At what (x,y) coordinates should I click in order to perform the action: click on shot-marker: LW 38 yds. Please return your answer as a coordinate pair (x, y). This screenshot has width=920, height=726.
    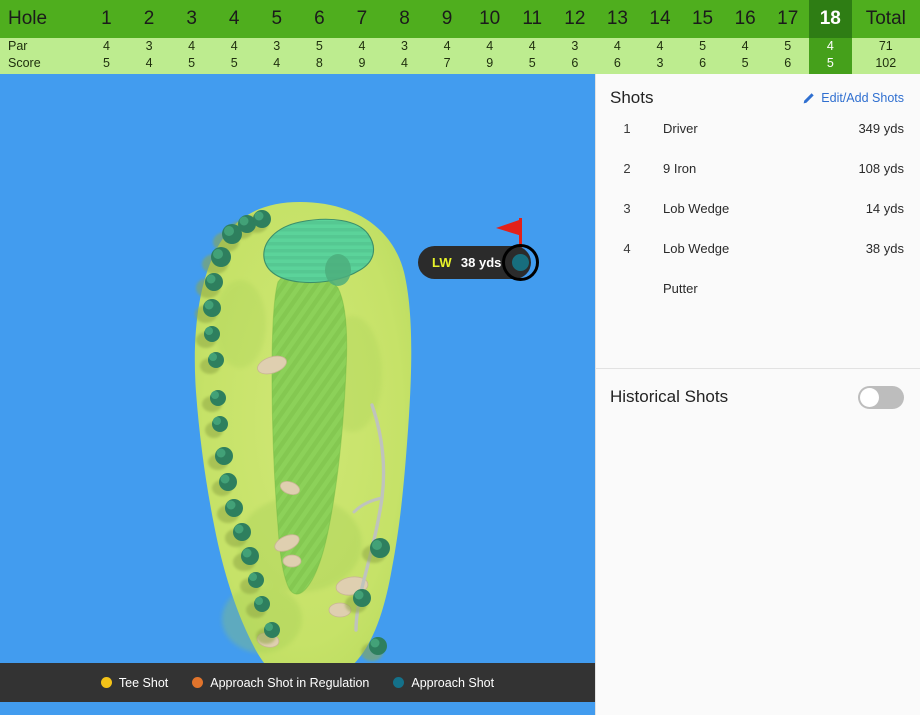
    Looking at the image, I should click on (483, 254).